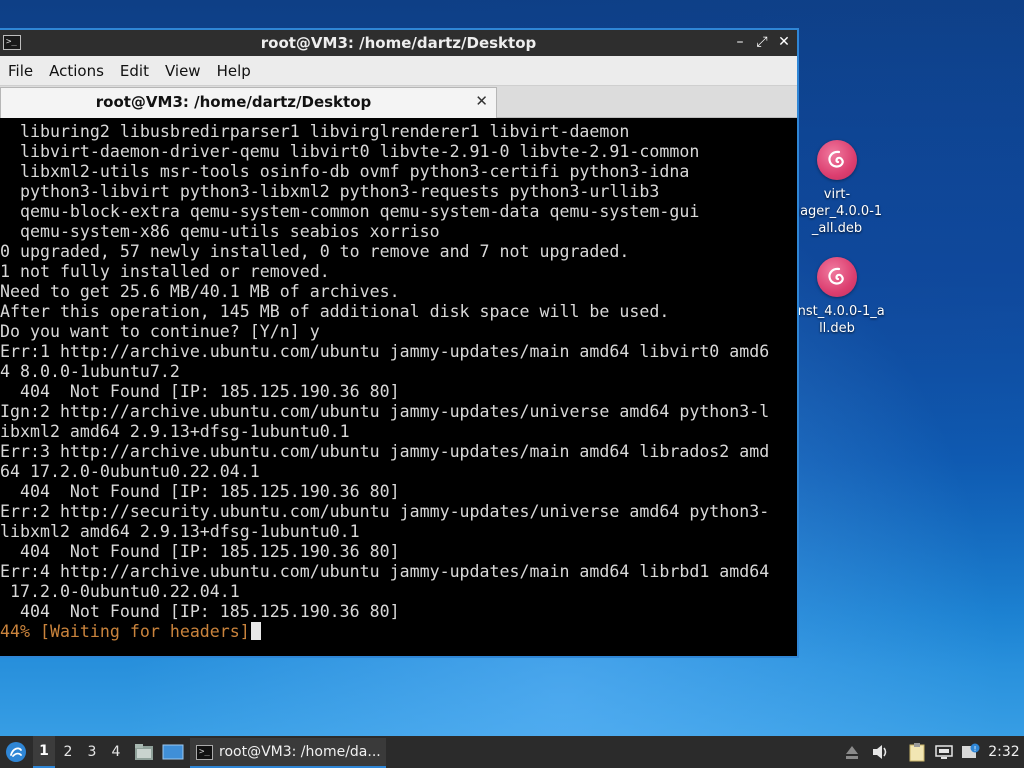  Describe the element at coordinates (255, 631) in the screenshot. I see `terminal-cursor` at that location.